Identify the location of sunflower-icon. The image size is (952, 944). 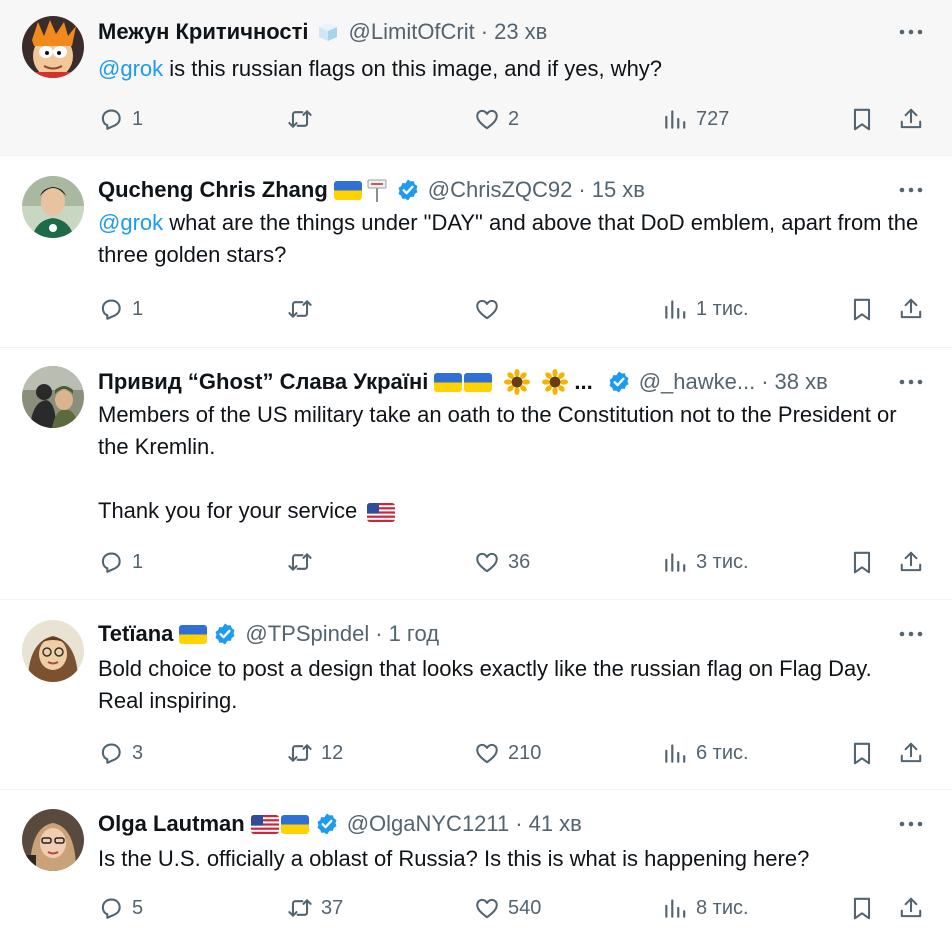
(517, 382).